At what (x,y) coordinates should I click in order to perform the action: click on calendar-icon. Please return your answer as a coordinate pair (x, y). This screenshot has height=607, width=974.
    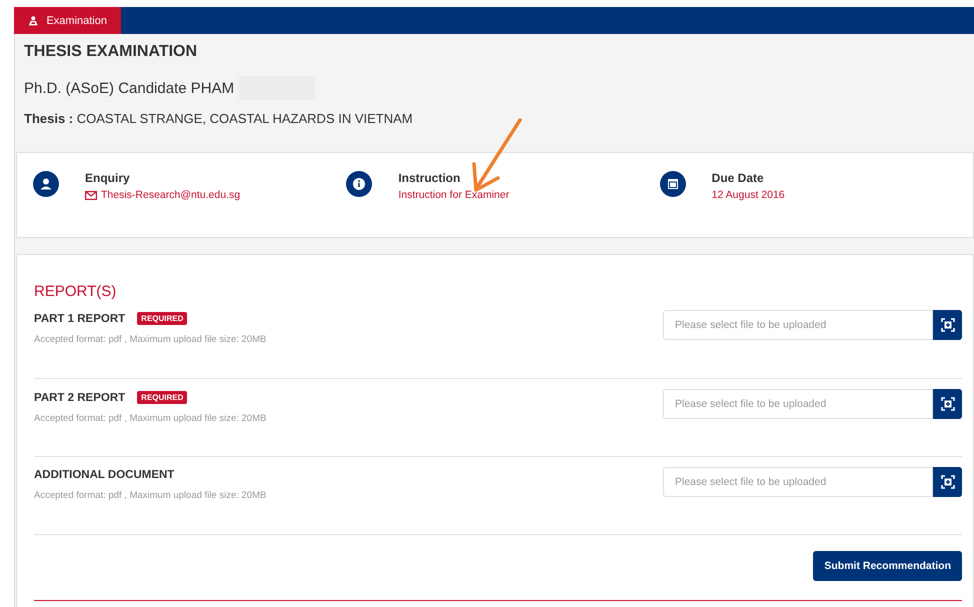
    Looking at the image, I should click on (673, 184).